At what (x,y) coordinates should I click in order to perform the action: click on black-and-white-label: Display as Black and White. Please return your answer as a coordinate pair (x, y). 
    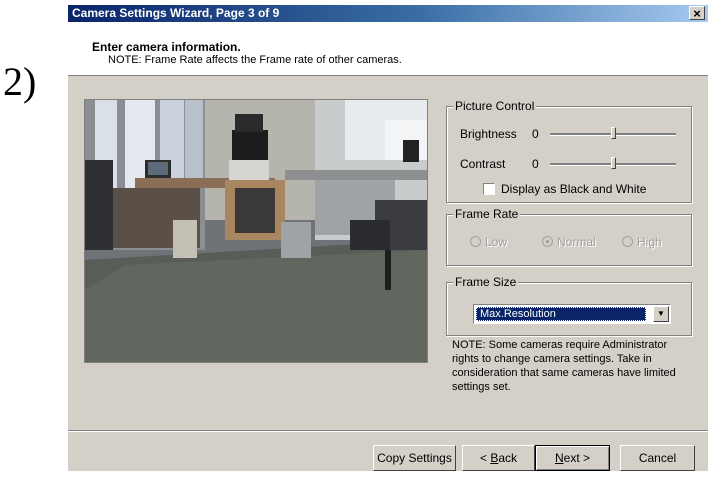
    Looking at the image, I should click on (573, 189).